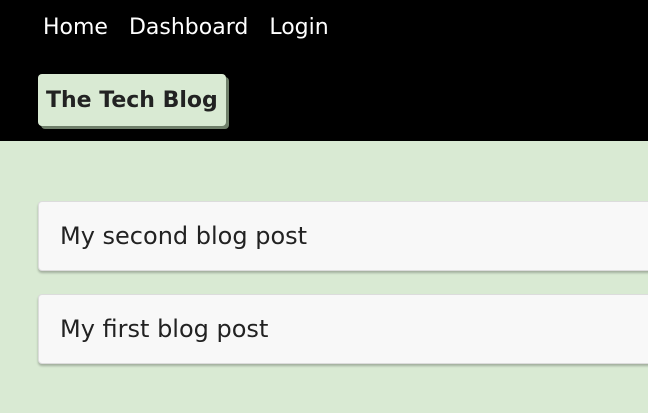 Image resolution: width=648 pixels, height=413 pixels. What do you see at coordinates (75, 28) in the screenshot?
I see `nav-link-home: Home` at bounding box center [75, 28].